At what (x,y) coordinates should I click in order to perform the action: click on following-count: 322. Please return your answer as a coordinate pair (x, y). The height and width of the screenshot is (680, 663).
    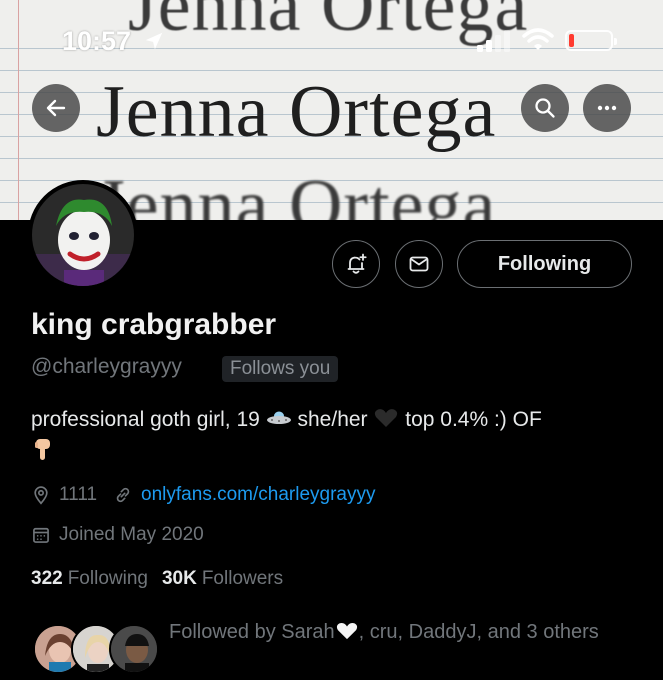
    Looking at the image, I should click on (47, 578).